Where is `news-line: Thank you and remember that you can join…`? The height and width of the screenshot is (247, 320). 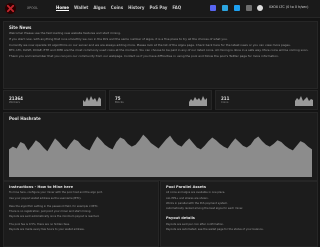
news-line: Thank you and remember that you can join… is located at coordinates (144, 57).